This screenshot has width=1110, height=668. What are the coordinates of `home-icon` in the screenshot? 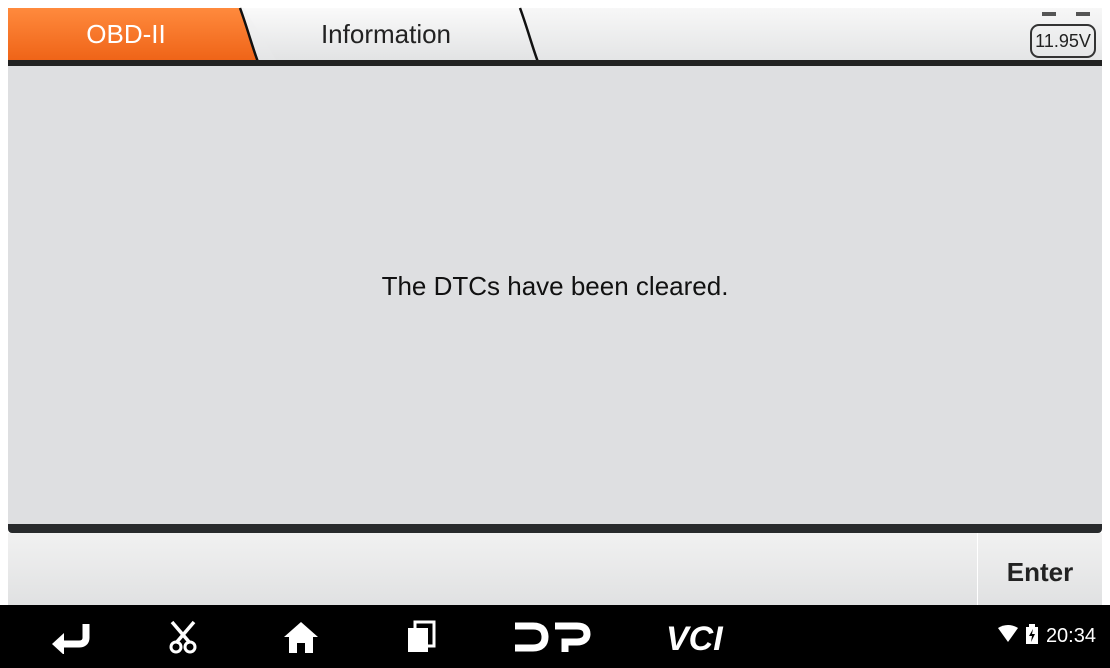 It's located at (301, 636).